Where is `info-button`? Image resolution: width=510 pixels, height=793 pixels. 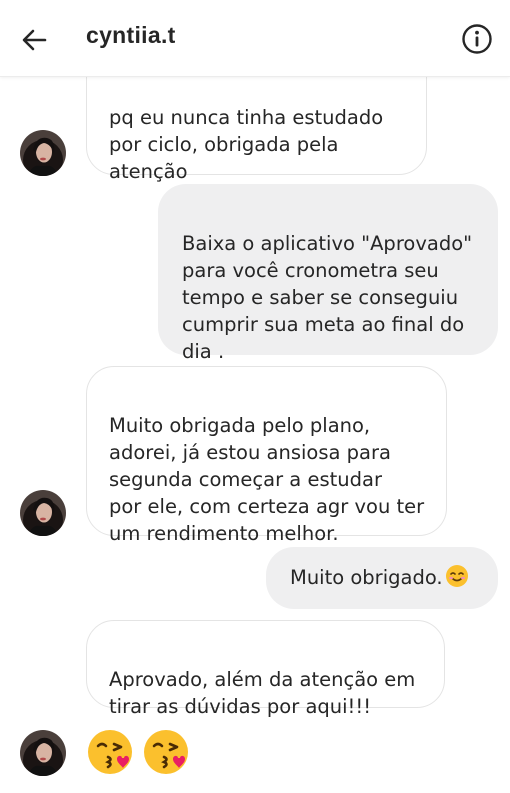
info-button is located at coordinates (477, 39).